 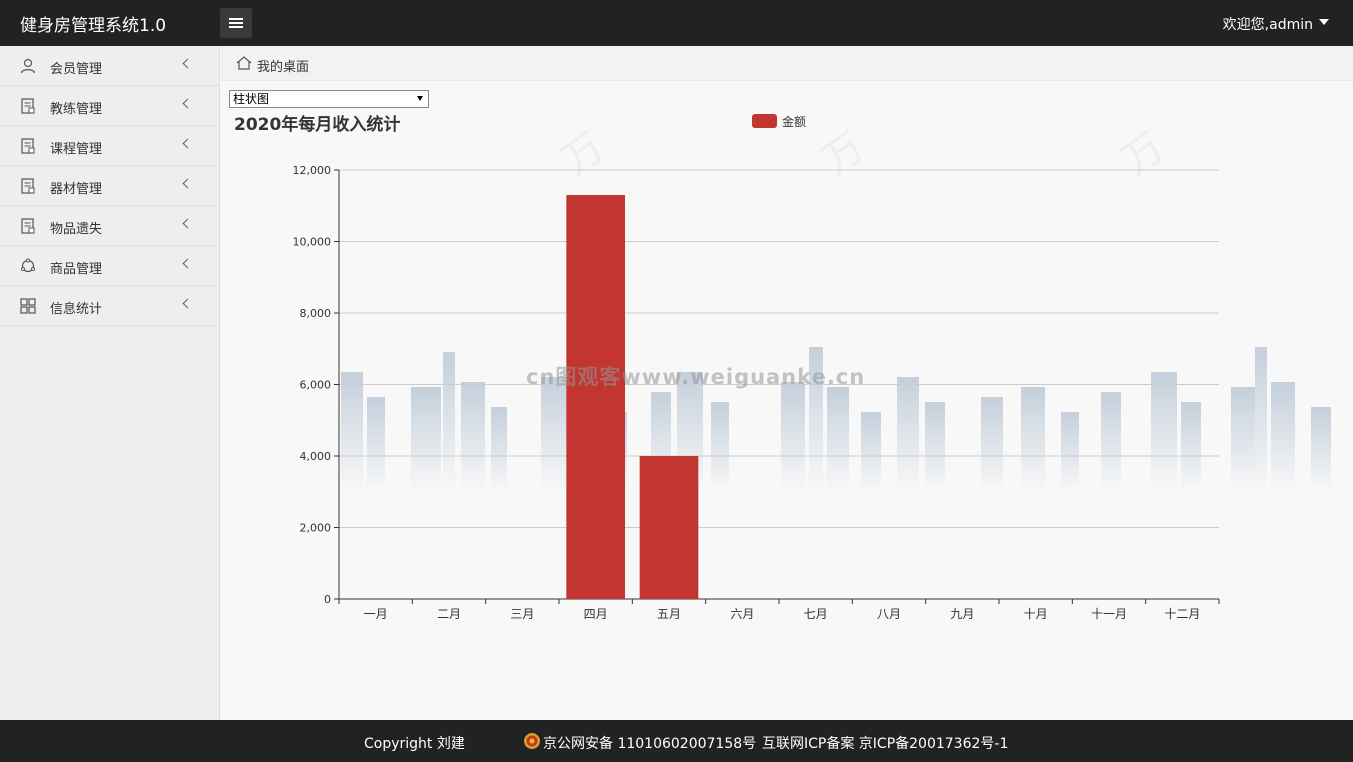 I want to click on legend-label: 金额, so click(x=794, y=121).